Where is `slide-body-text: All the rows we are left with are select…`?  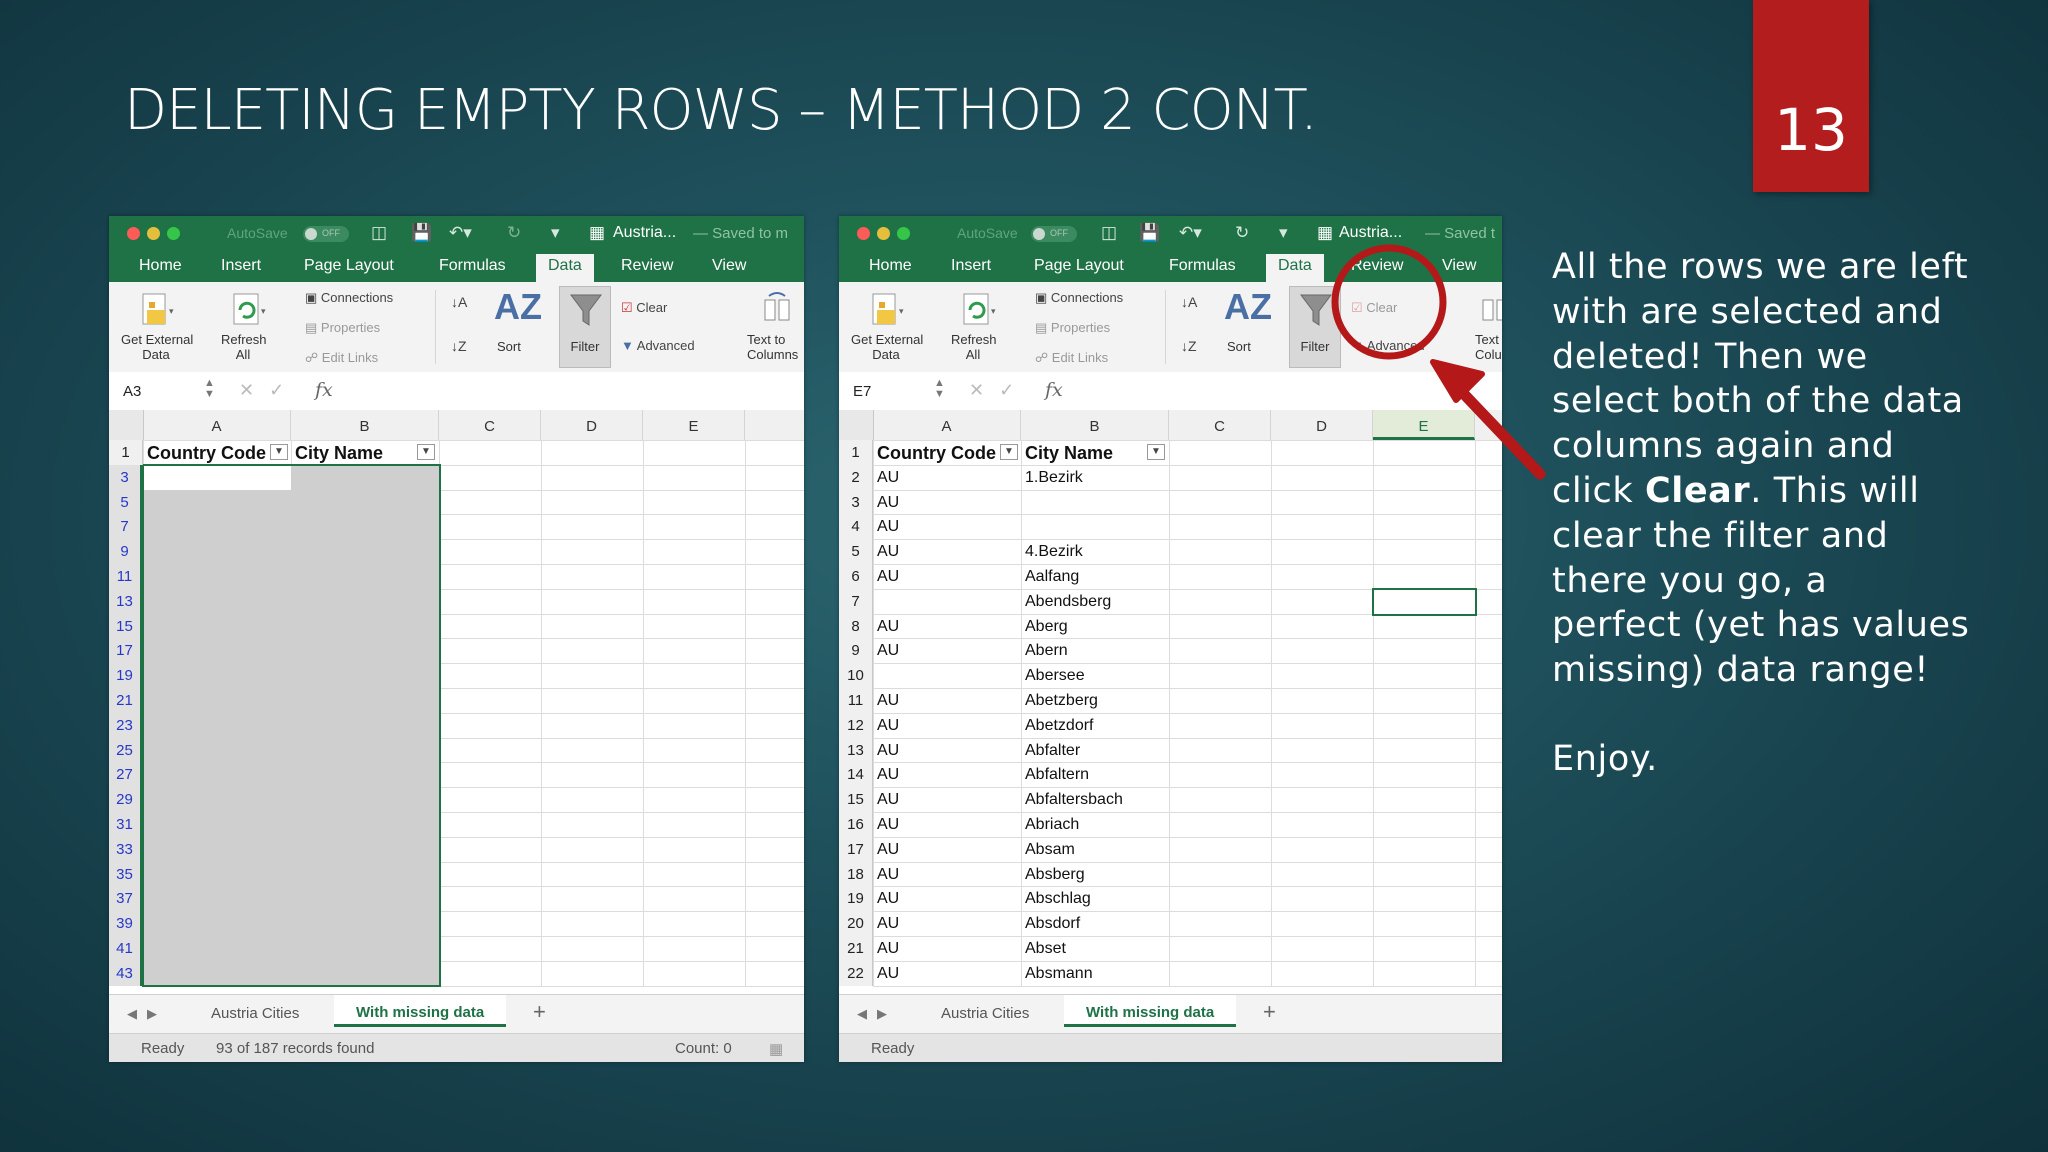
slide-body-text: All the rows we are left with are select… is located at coordinates (1787, 513).